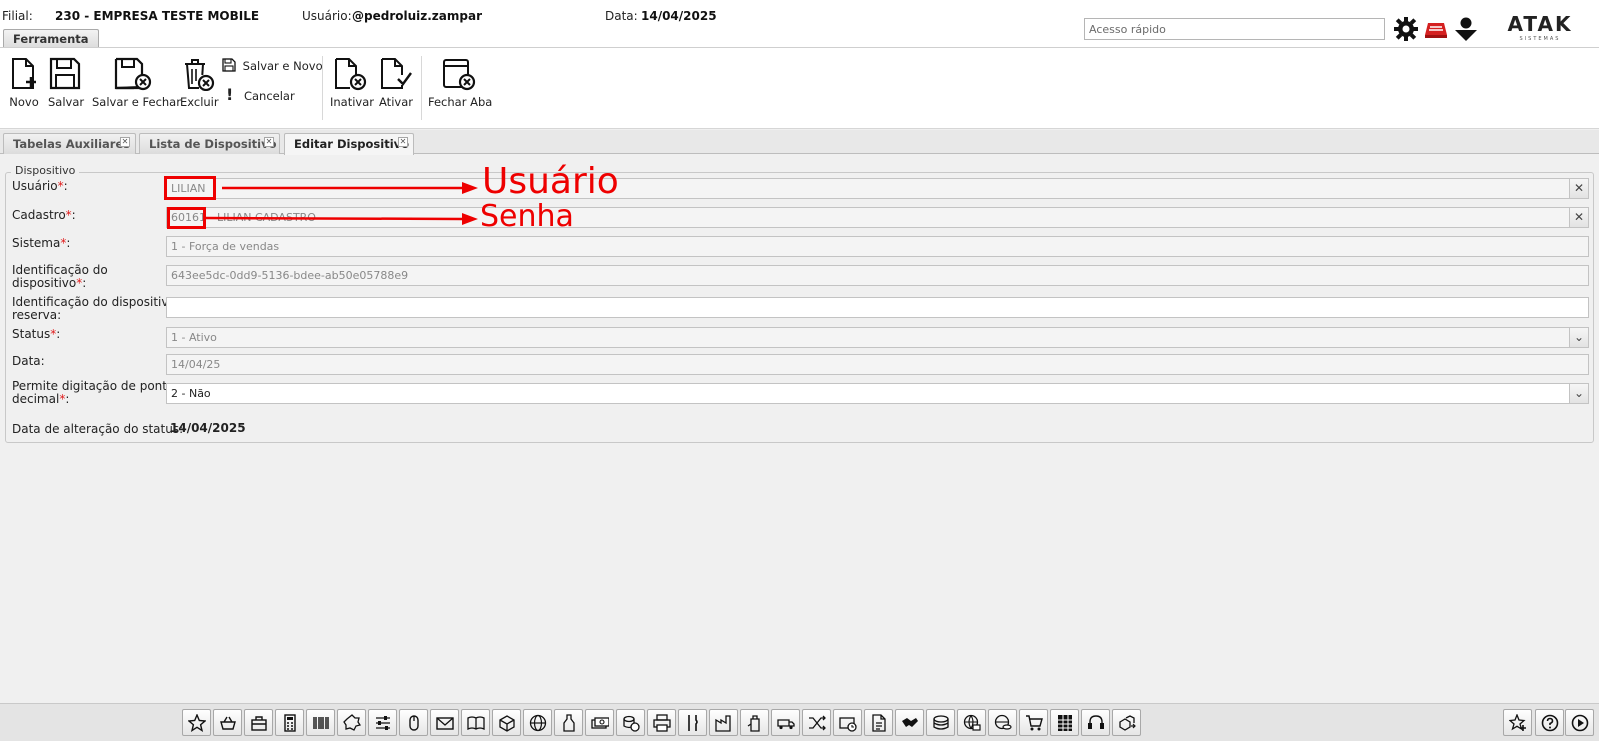  I want to click on tools-icon, so click(693, 723).